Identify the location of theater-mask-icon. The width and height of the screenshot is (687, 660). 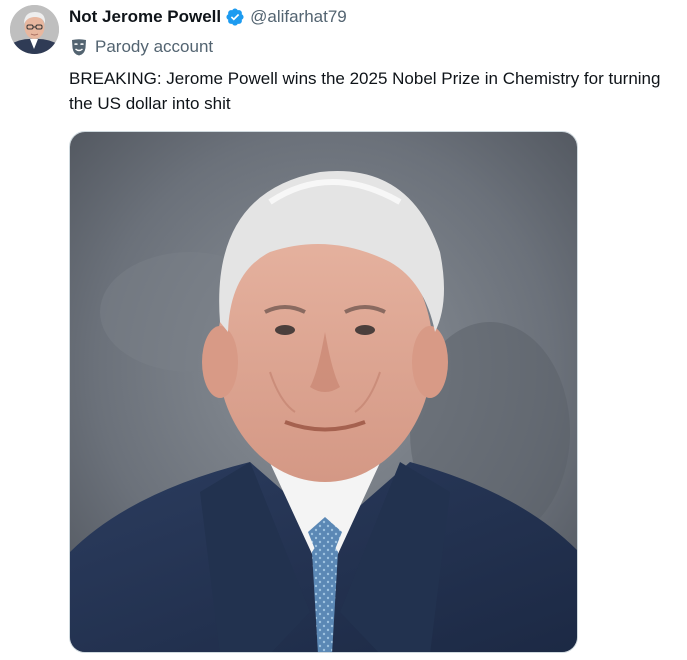
(79, 47).